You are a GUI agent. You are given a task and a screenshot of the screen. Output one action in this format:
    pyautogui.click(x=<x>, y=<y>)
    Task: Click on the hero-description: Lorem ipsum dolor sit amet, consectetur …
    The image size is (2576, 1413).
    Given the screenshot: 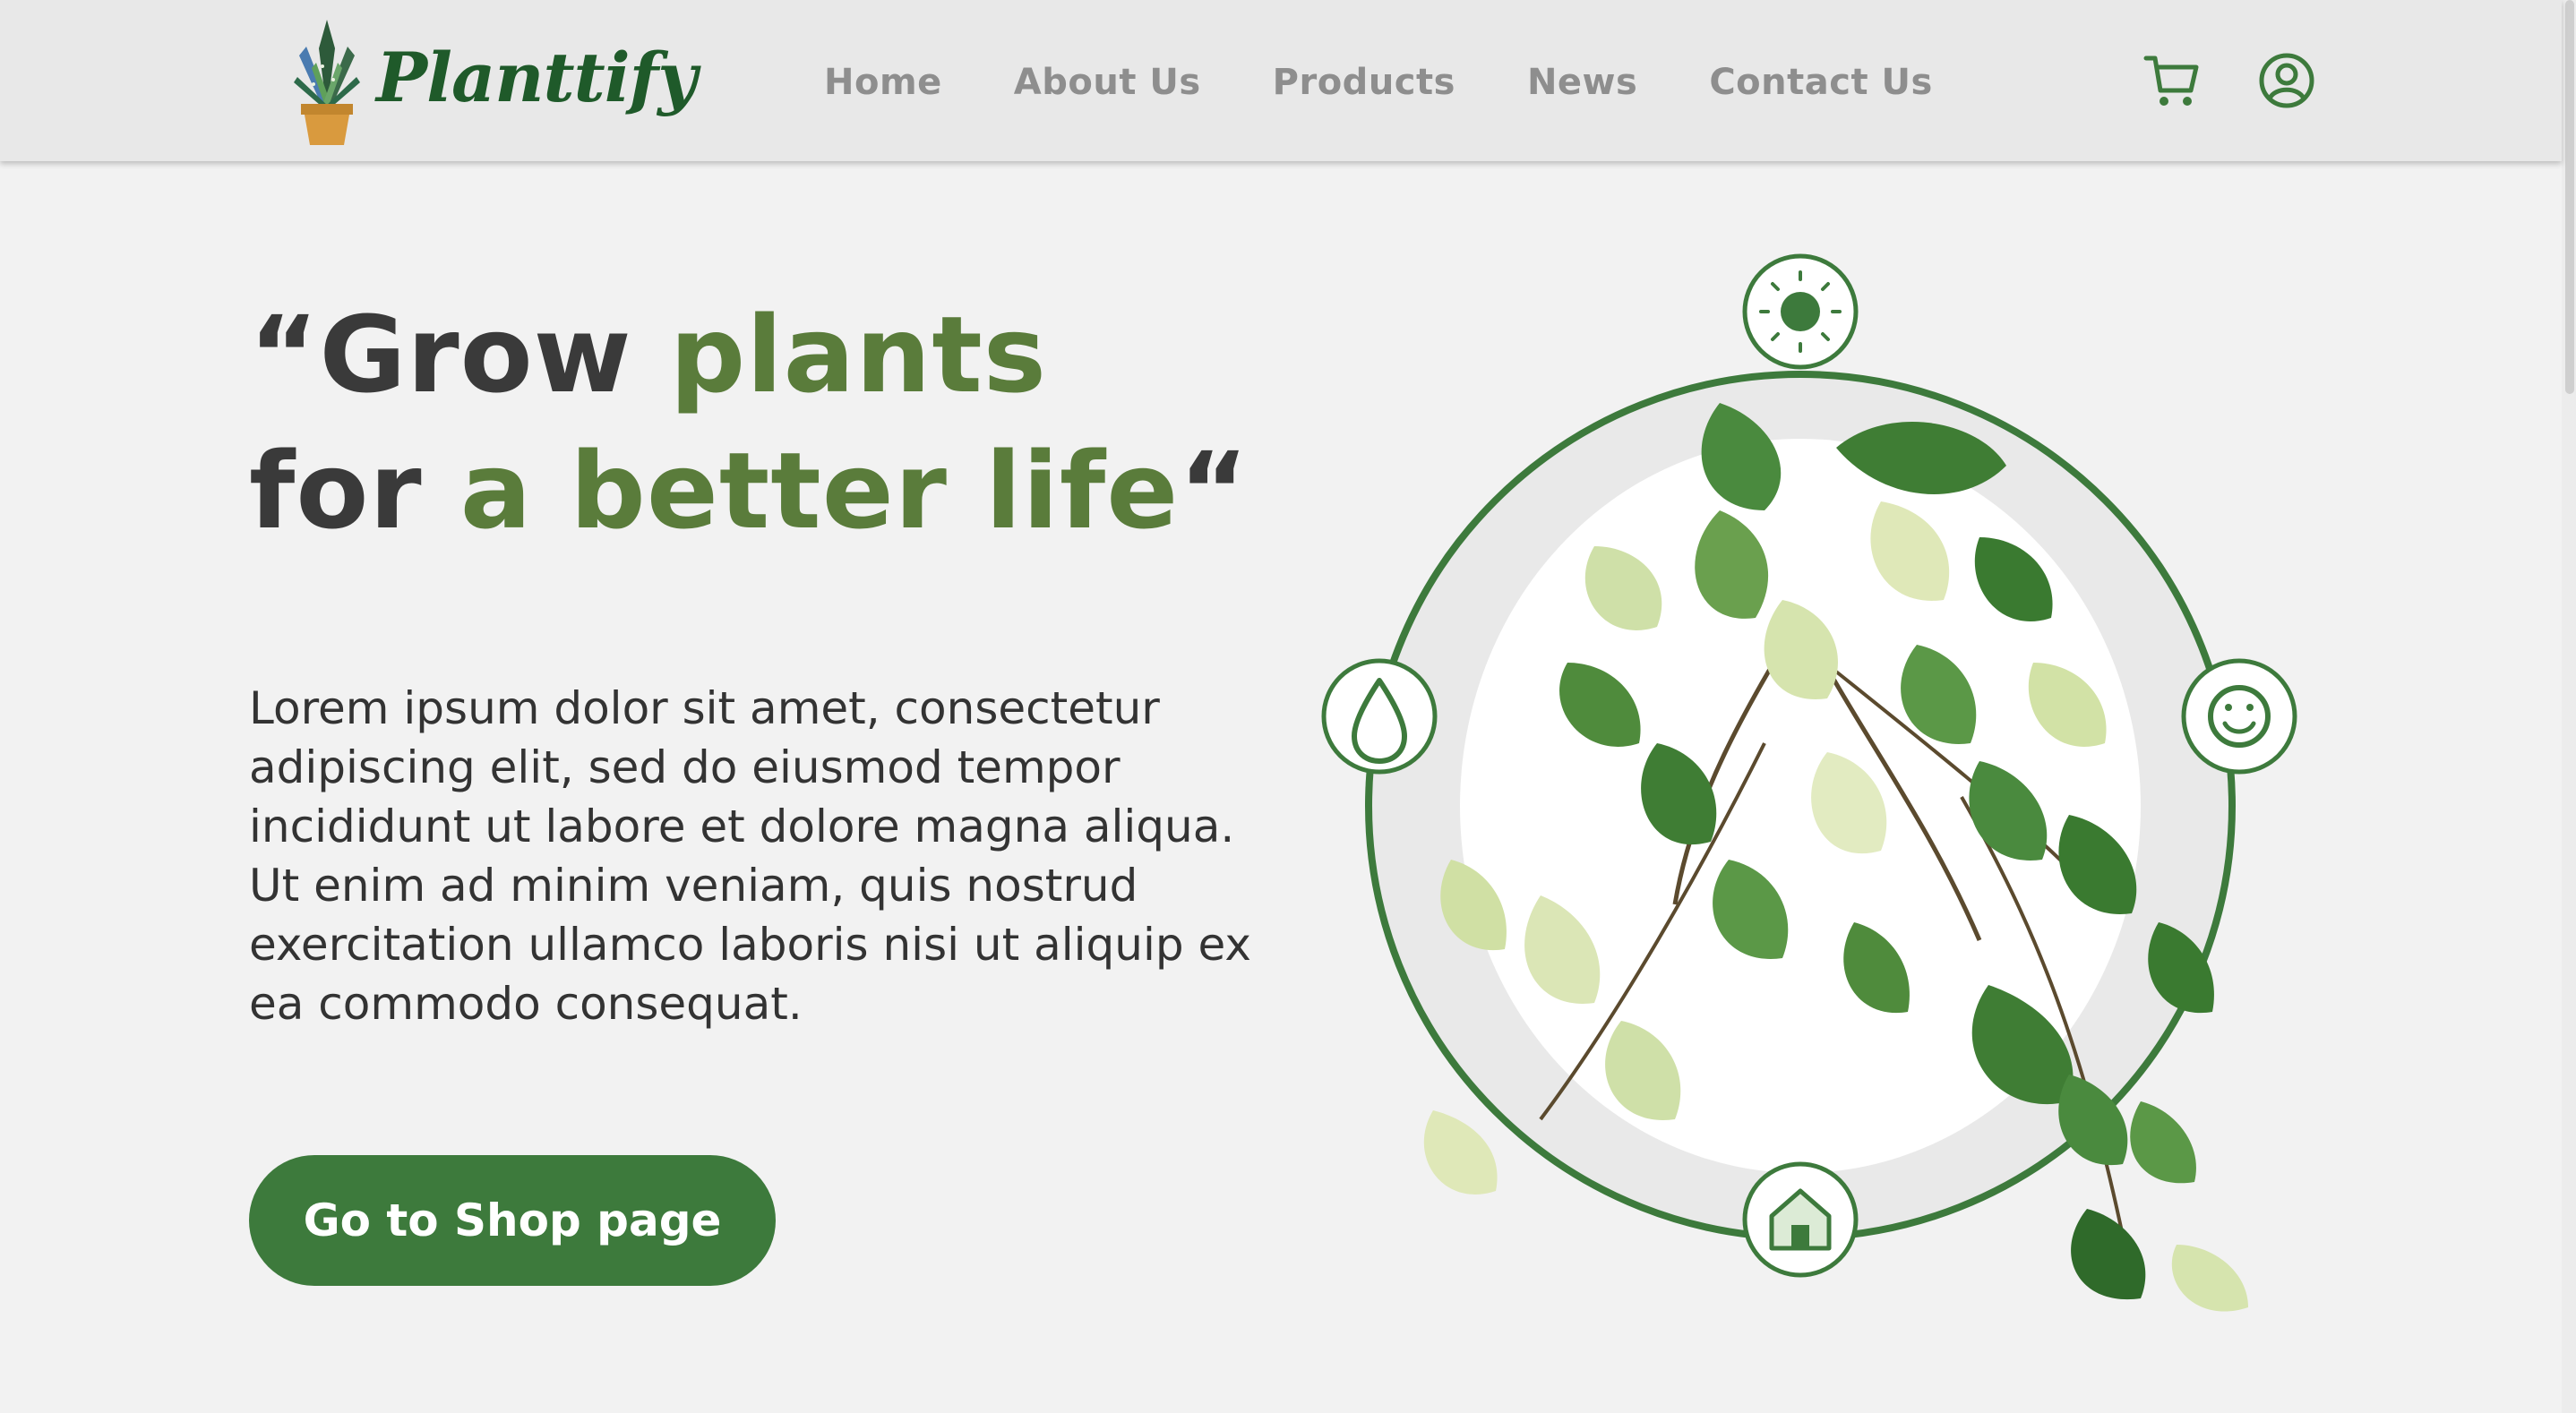 What is the action you would take?
    pyautogui.click(x=750, y=856)
    